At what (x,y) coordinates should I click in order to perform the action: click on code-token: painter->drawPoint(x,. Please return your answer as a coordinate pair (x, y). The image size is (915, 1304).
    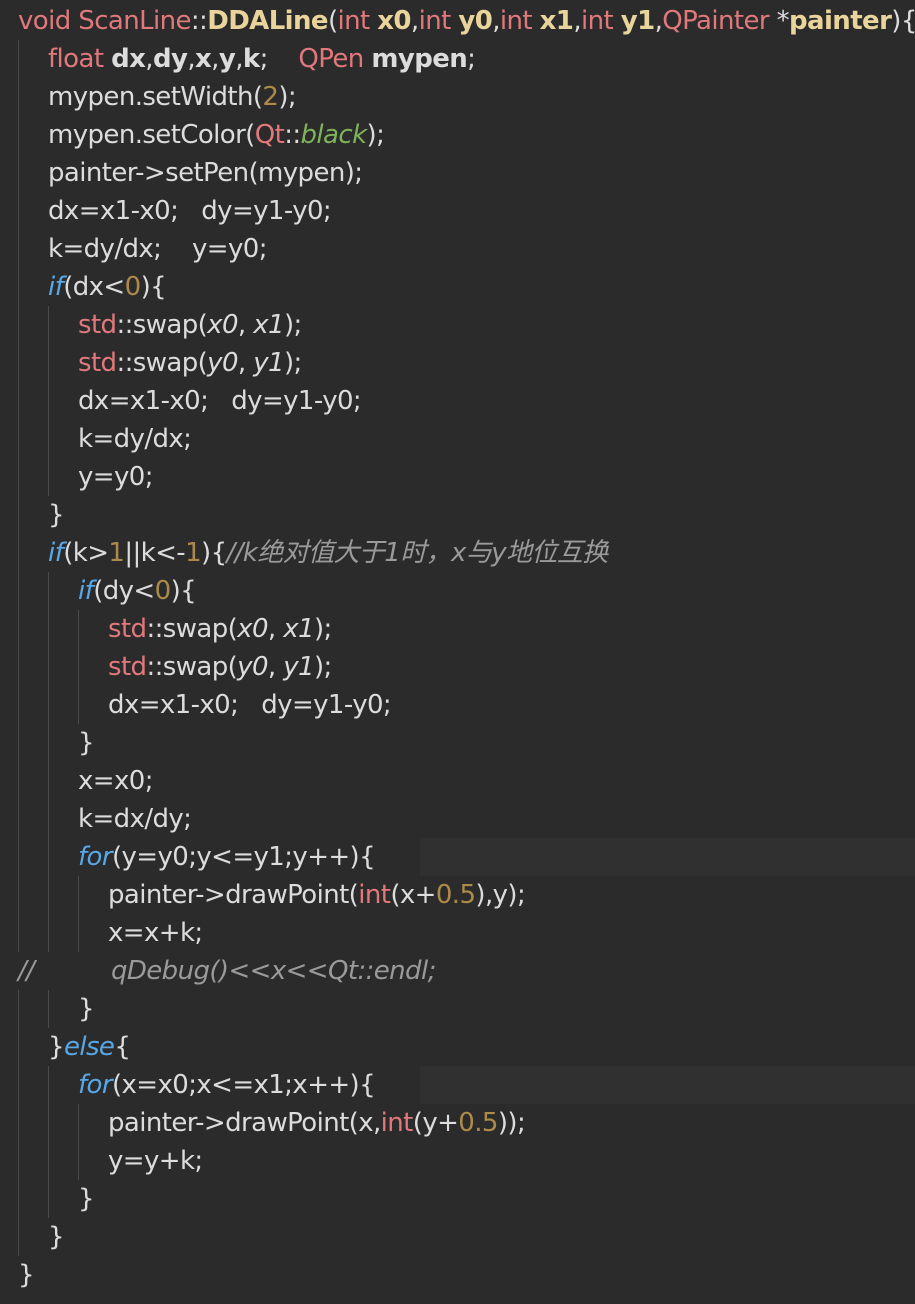
    Looking at the image, I should click on (244, 1123).